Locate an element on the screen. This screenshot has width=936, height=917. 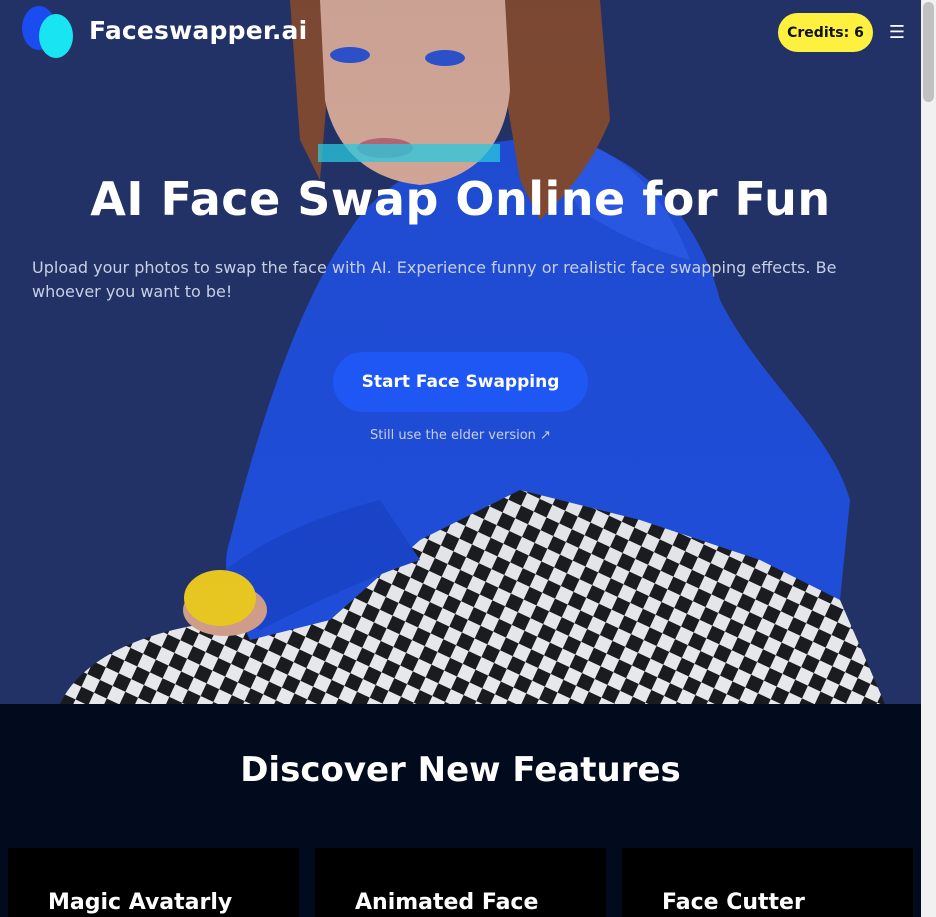
feature-card-title: Animated Face is located at coordinates (447, 902).